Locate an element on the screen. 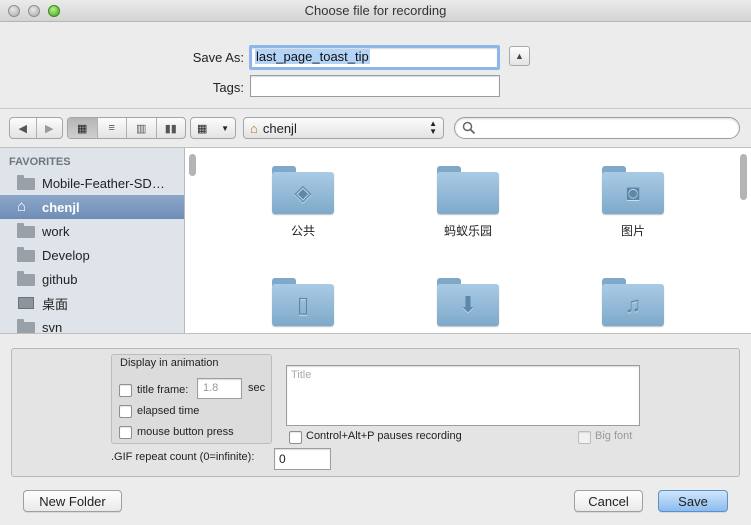 This screenshot has height=525, width=751. sidebar-item-label: chenjl is located at coordinates (61, 207).